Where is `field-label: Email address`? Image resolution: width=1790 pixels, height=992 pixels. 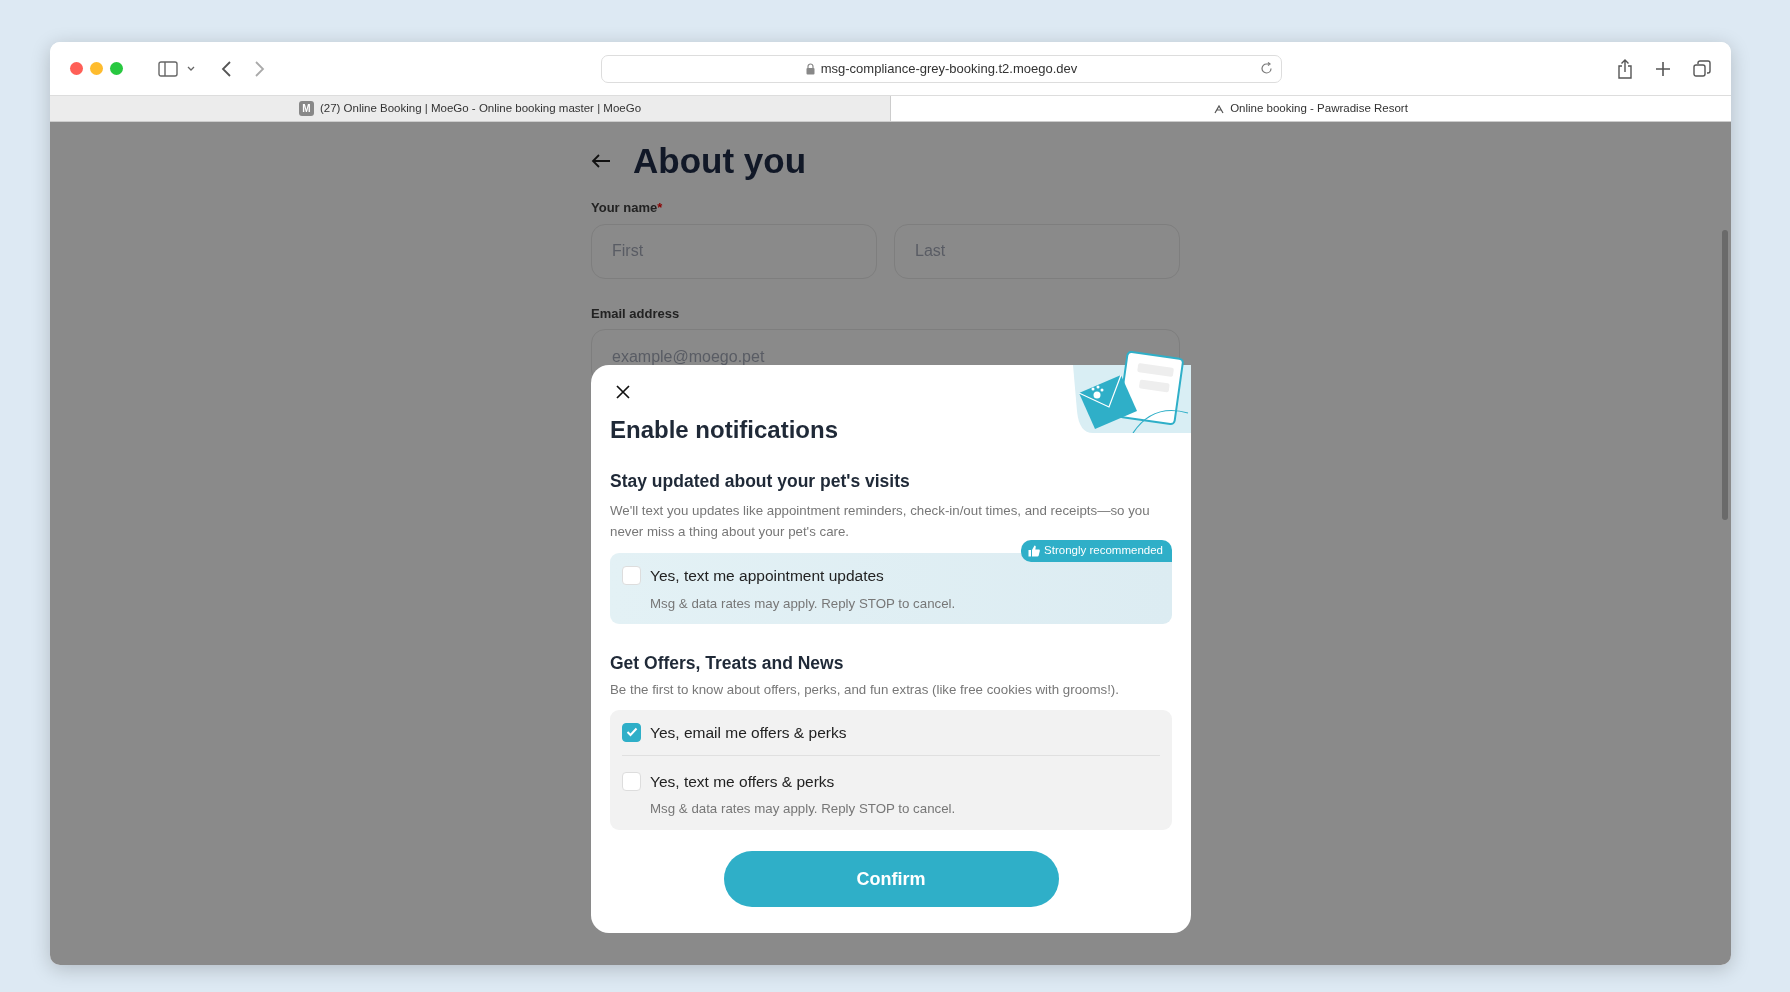
field-label: Email address is located at coordinates (636, 313).